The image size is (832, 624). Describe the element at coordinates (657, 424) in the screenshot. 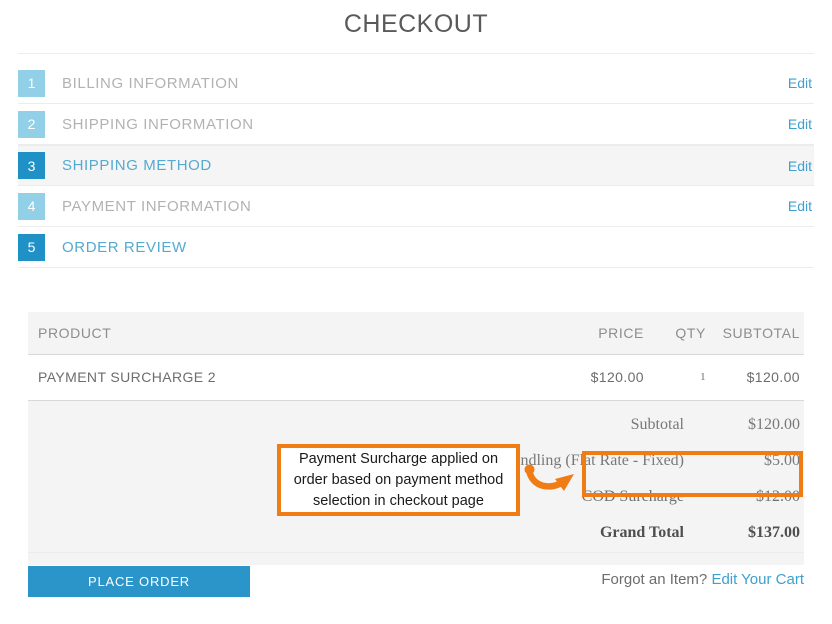

I see `totals-label-subtotal: Subtotal` at that location.